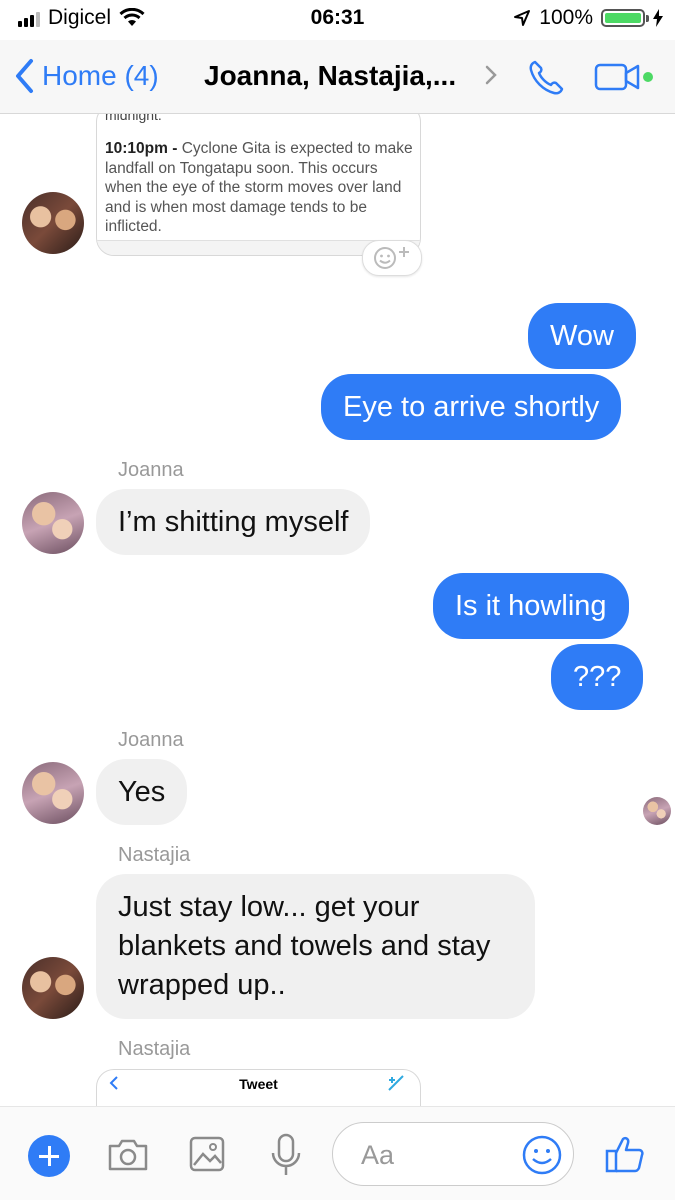 The height and width of the screenshot is (1200, 675). I want to click on microphone-icon, so click(286, 1155).